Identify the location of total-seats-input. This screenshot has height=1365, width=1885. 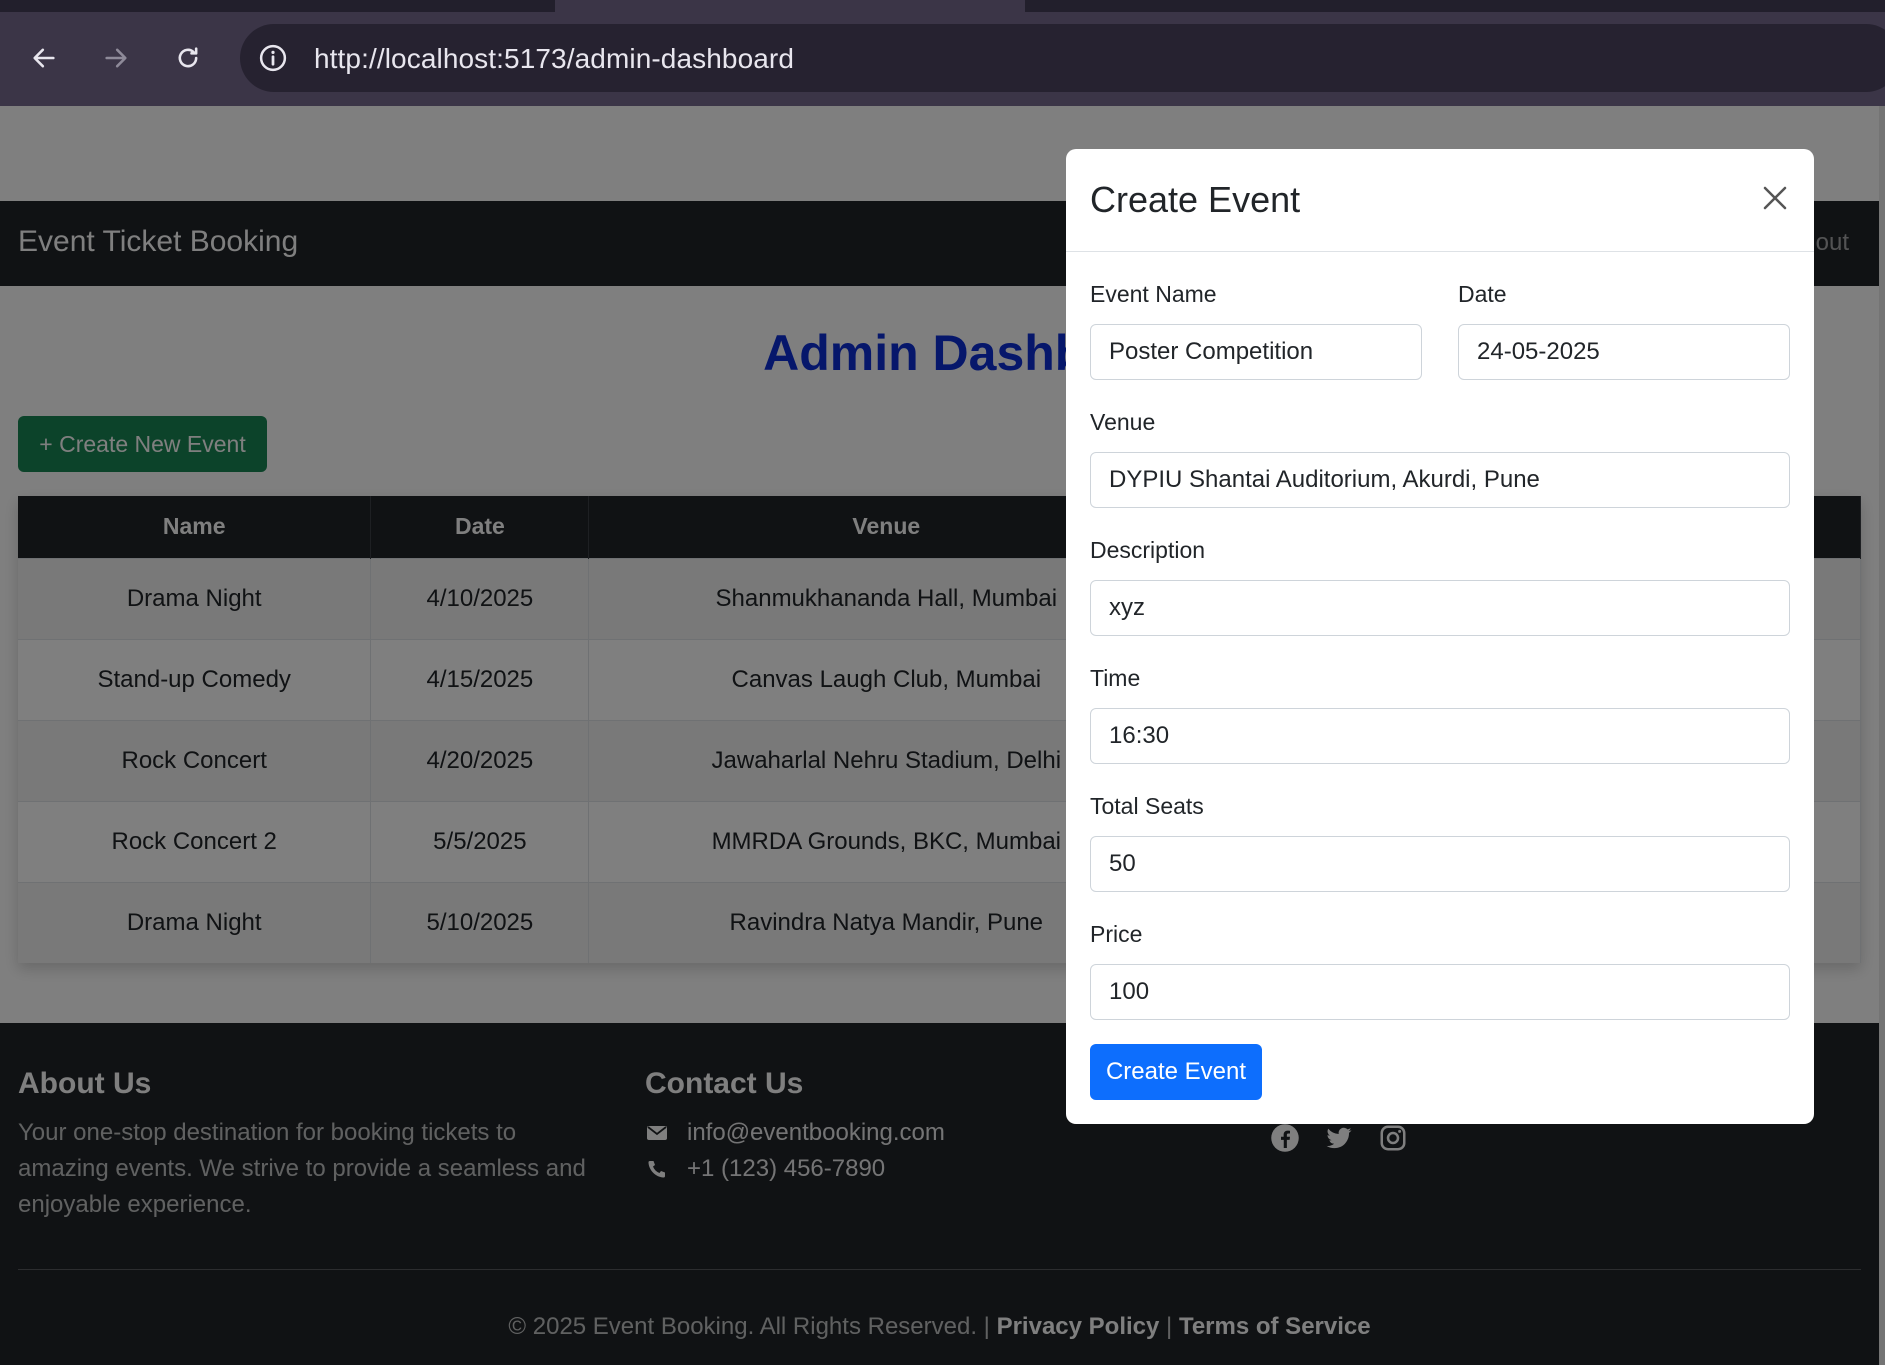
(1440, 864).